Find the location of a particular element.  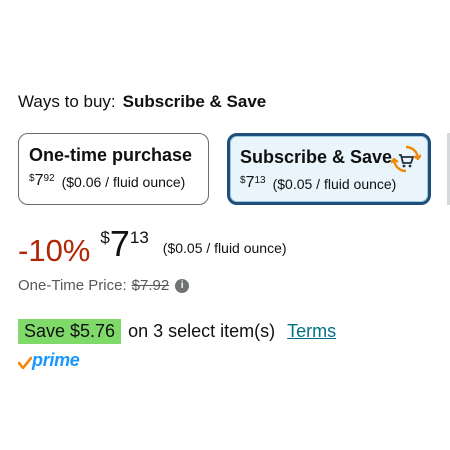

option-price: $ 7 13 ($0.05 / fluid ounce) is located at coordinates (318, 183).